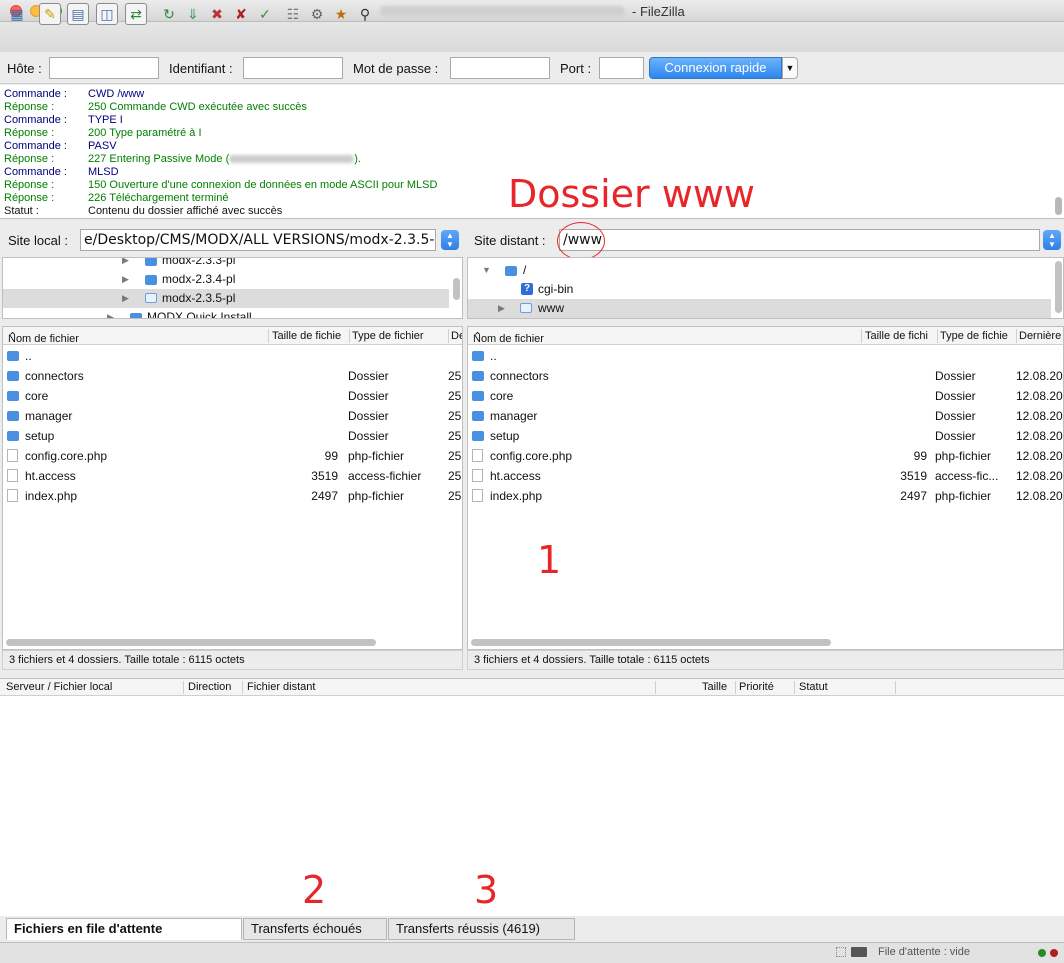  What do you see at coordinates (74, 94) in the screenshot?
I see `log-line: Commande : CWD /www` at bounding box center [74, 94].